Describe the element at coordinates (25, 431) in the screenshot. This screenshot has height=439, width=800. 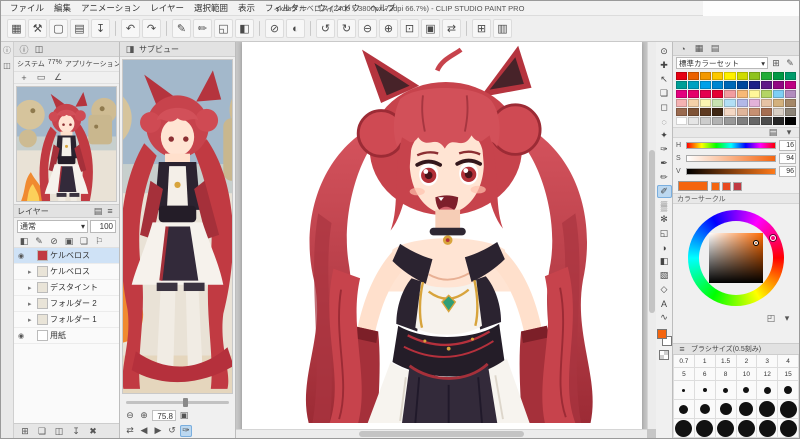
I see `new-layer-icon: ⊞` at that location.